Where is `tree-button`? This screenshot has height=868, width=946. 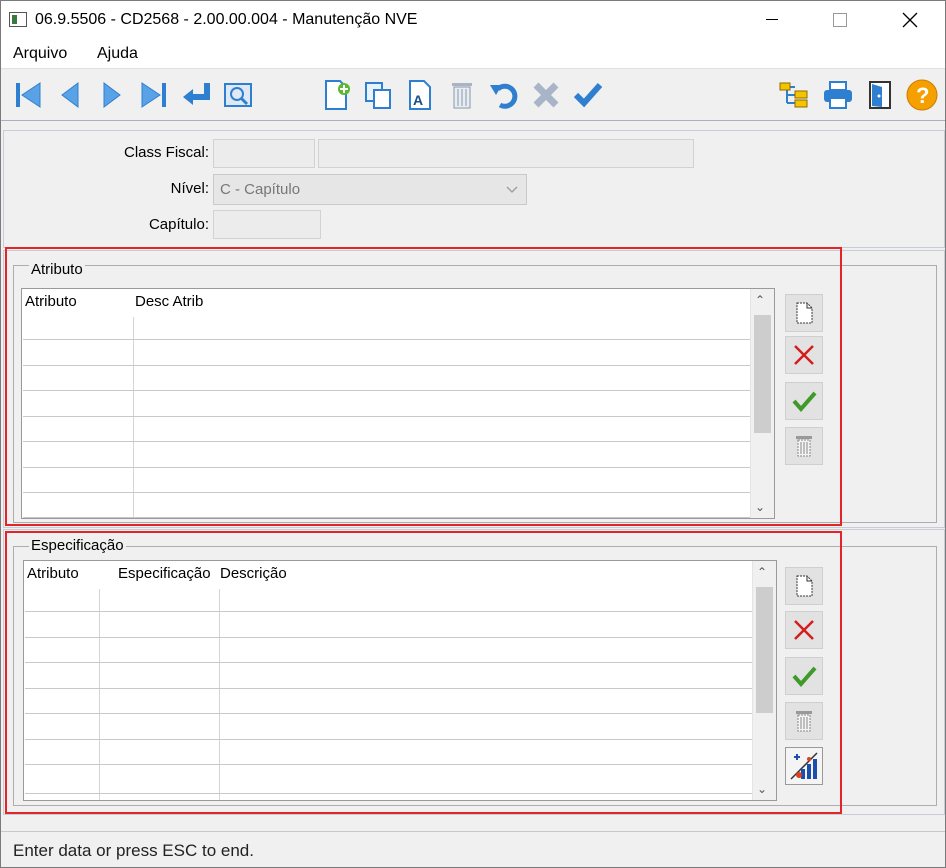
tree-button is located at coordinates (794, 95).